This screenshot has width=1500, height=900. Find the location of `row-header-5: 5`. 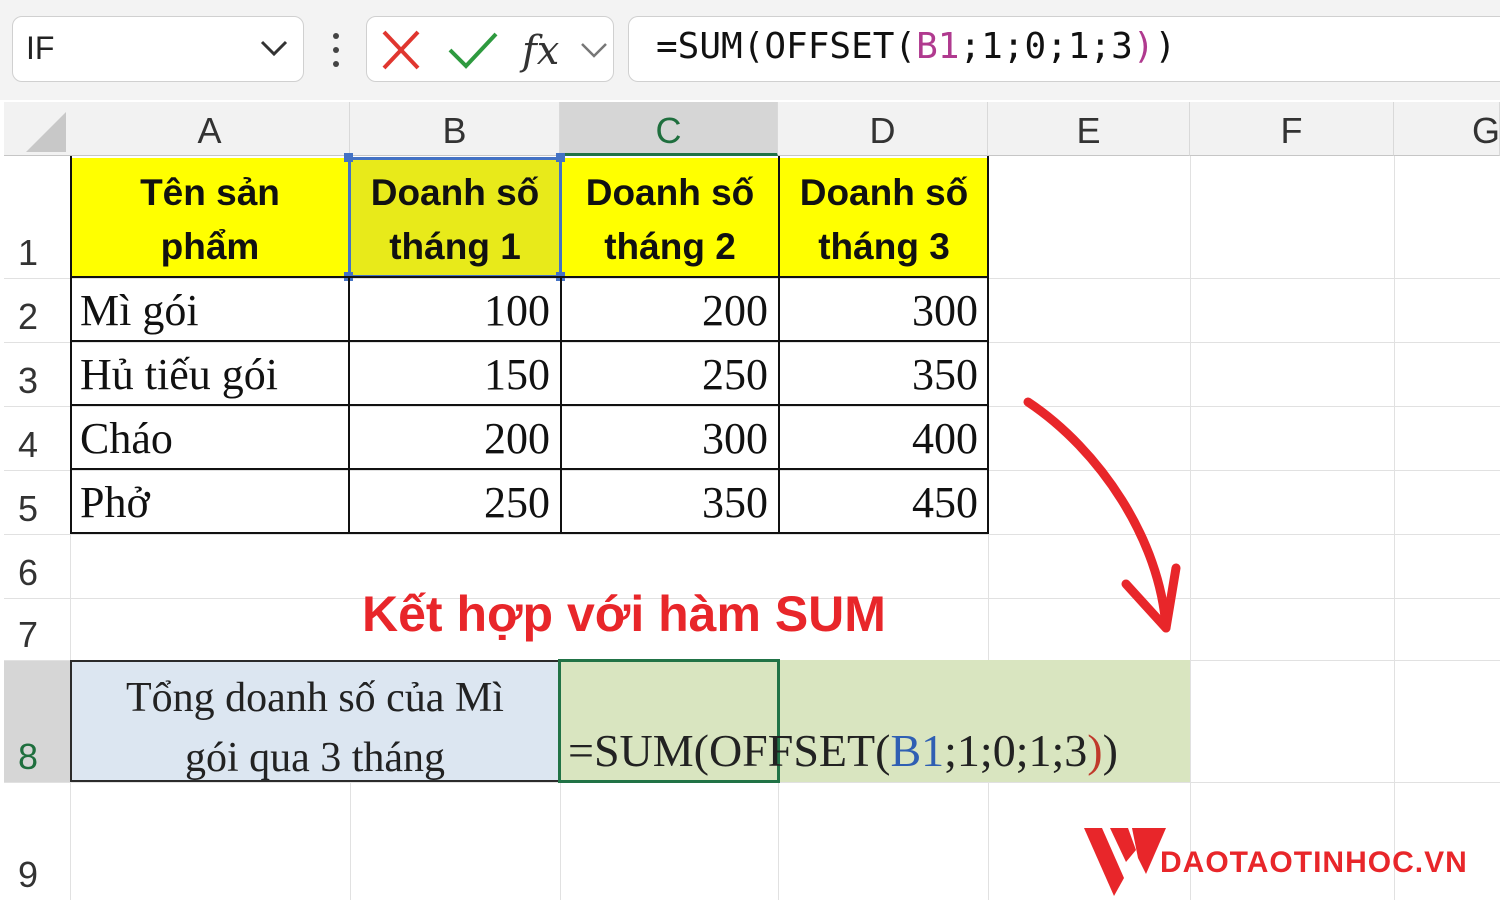

row-header-5: 5 is located at coordinates (37, 502).